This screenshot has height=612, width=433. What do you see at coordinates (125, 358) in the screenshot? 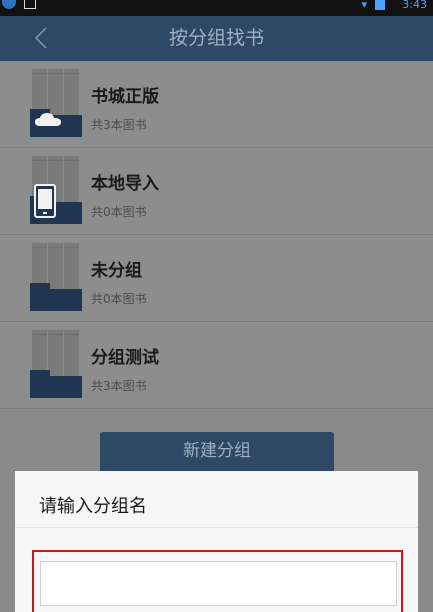
I see `group-name: 分组测试` at bounding box center [125, 358].